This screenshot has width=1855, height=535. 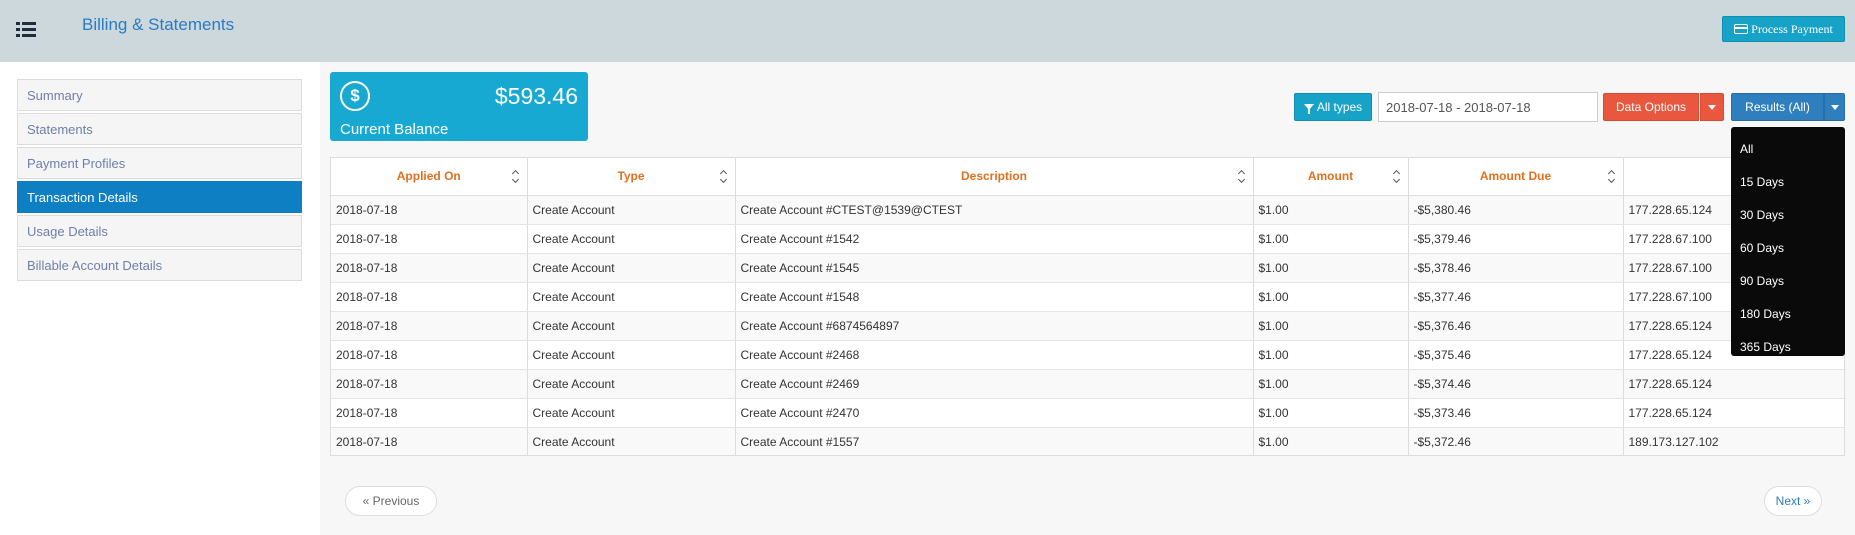 I want to click on sidebar-item-billable-account-details: Billable Account Details, so click(x=159, y=265).